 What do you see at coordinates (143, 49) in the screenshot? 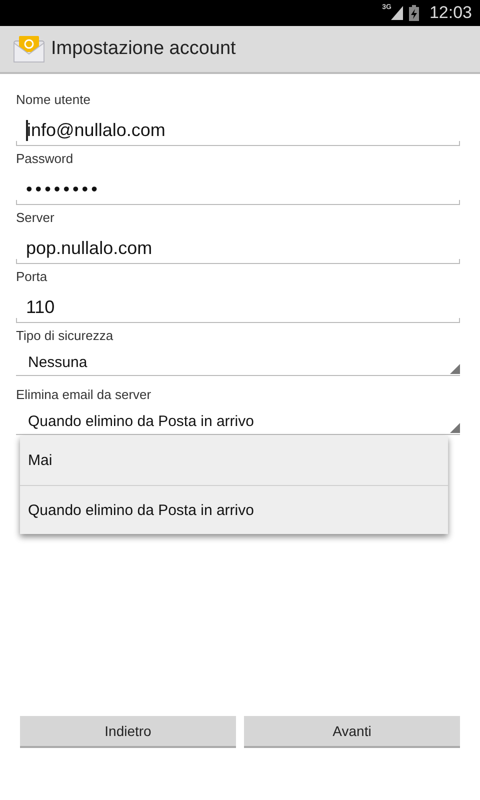
I see `screen-title: Impostazione account` at bounding box center [143, 49].